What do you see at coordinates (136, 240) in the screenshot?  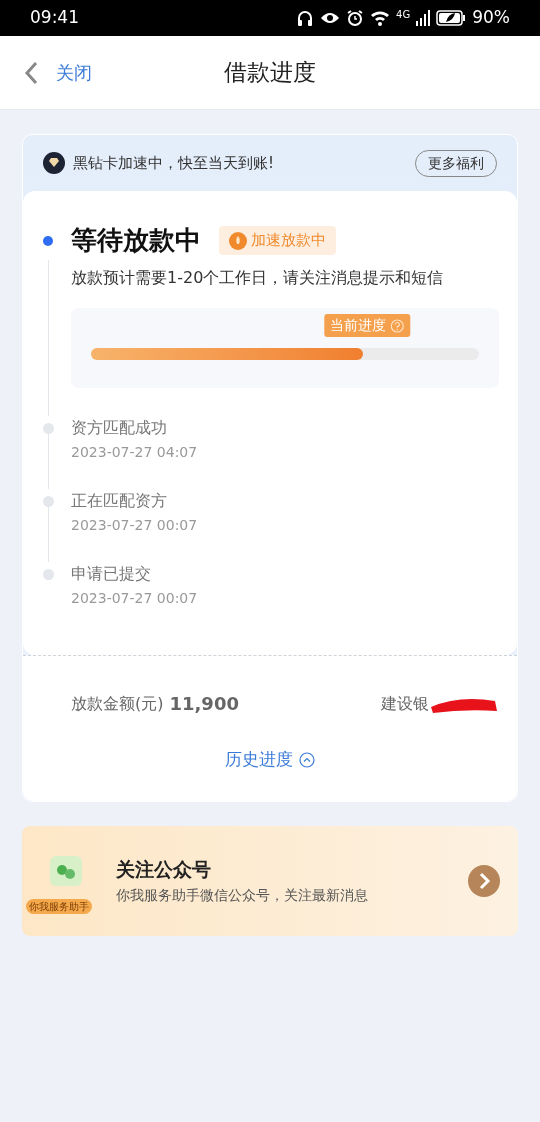 I see `status-title: 等待放款中` at bounding box center [136, 240].